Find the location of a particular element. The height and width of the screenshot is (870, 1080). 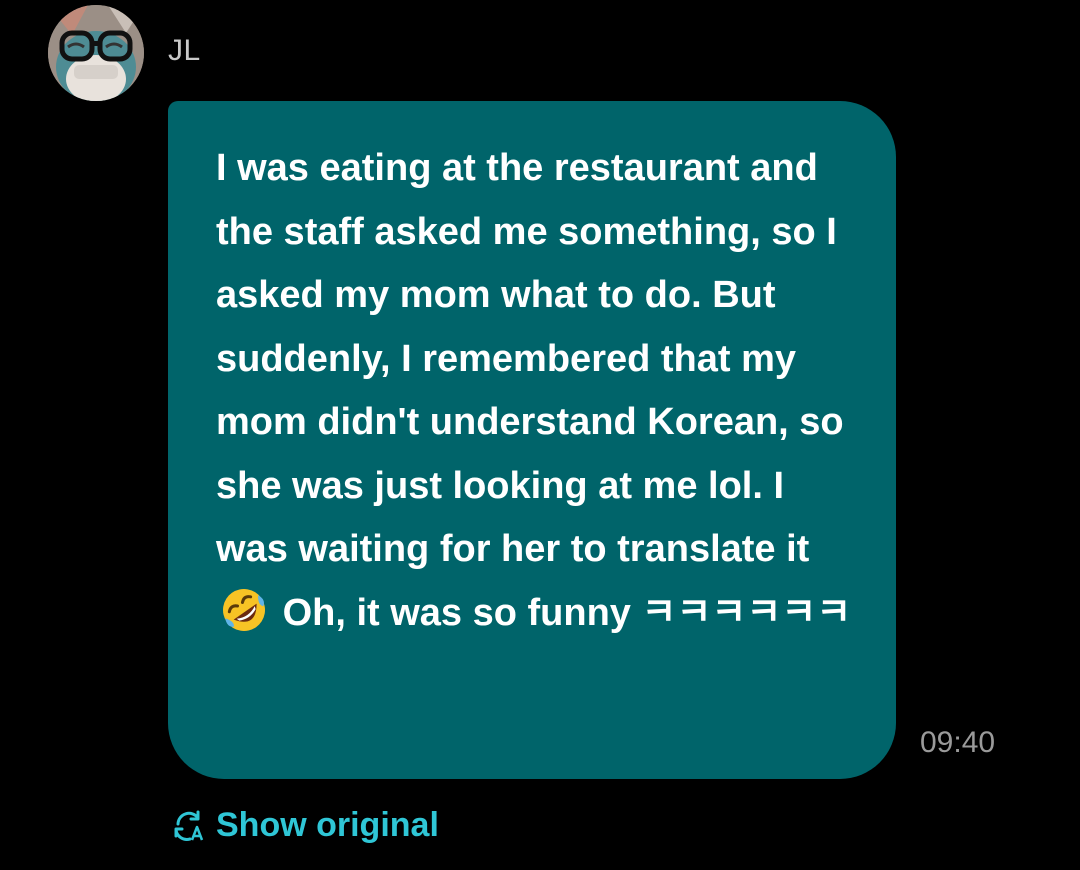

avatar is located at coordinates (96, 53).